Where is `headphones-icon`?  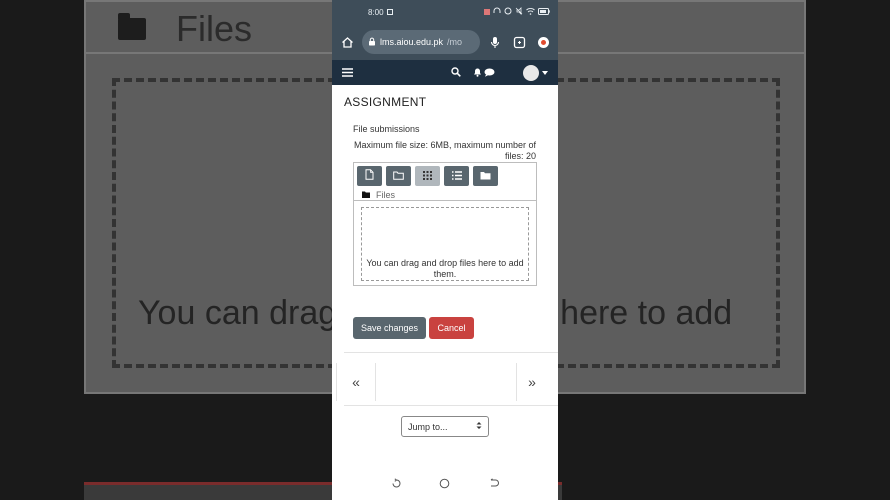
headphones-icon is located at coordinates (497, 12).